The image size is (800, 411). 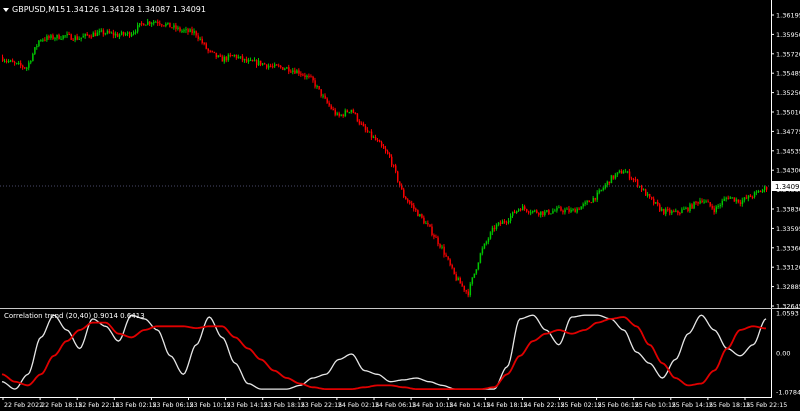 What do you see at coordinates (788, 151) in the screenshot?
I see `price-axis-label: 1.34535` at bounding box center [788, 151].